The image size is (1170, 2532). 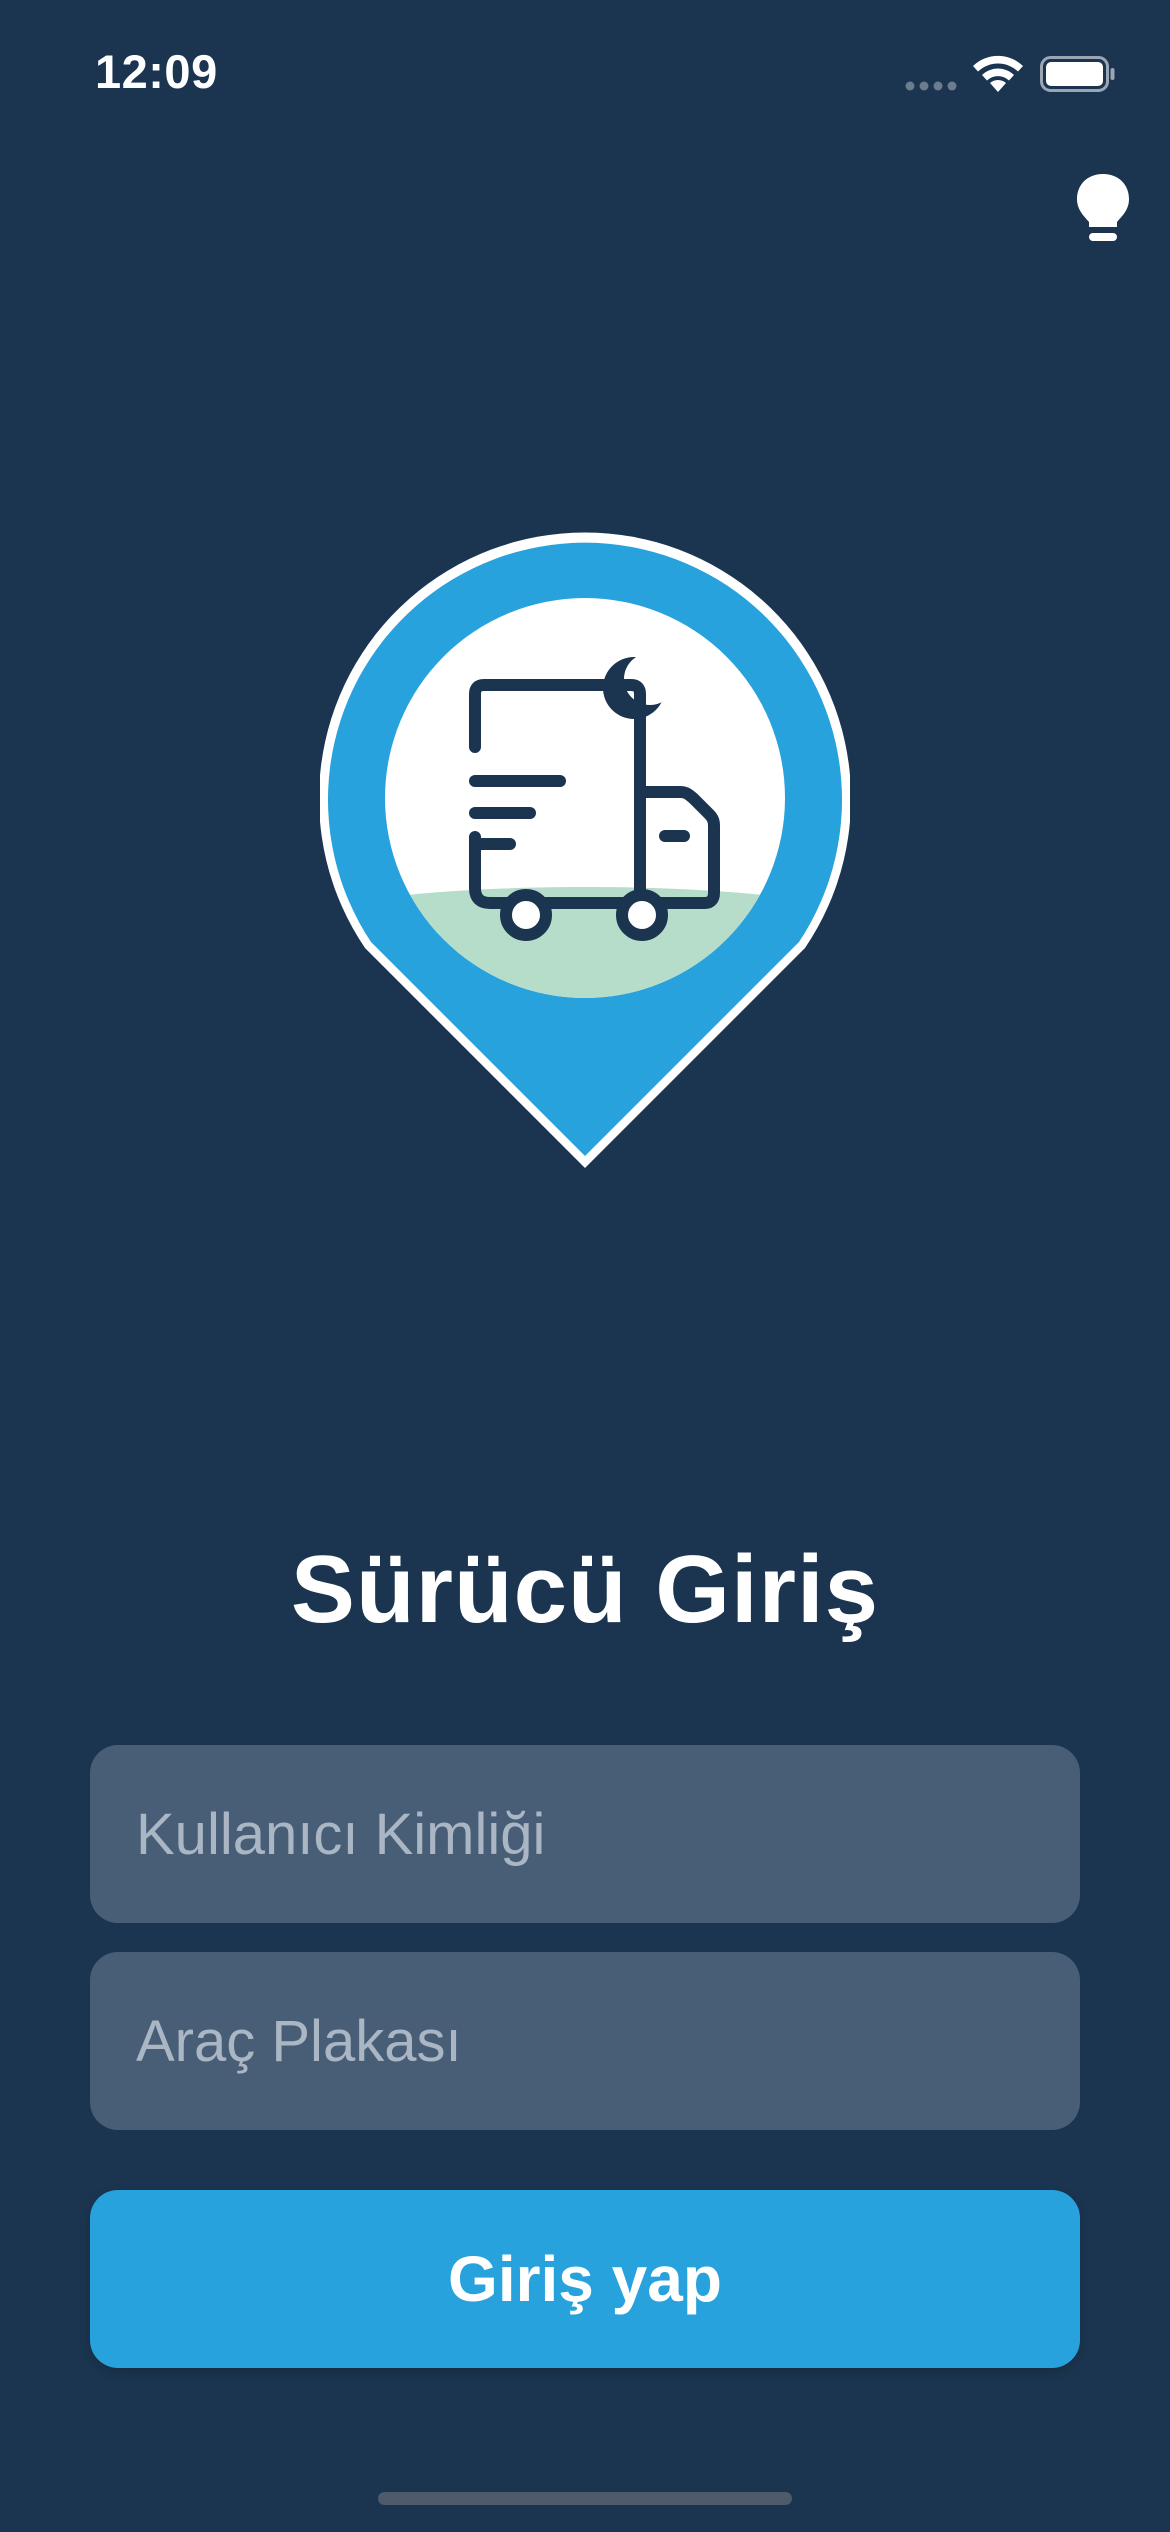 I want to click on cellular-signal-icon, so click(x=931, y=86).